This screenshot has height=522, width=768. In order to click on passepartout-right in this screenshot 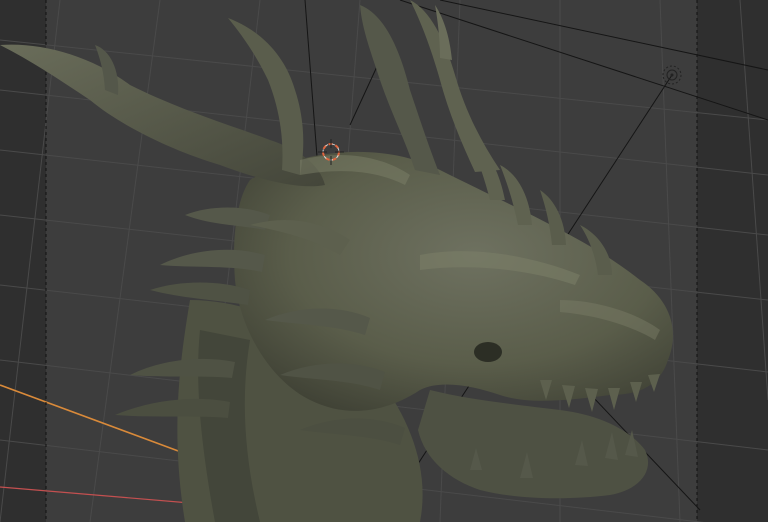, I will do `click(732, 261)`.